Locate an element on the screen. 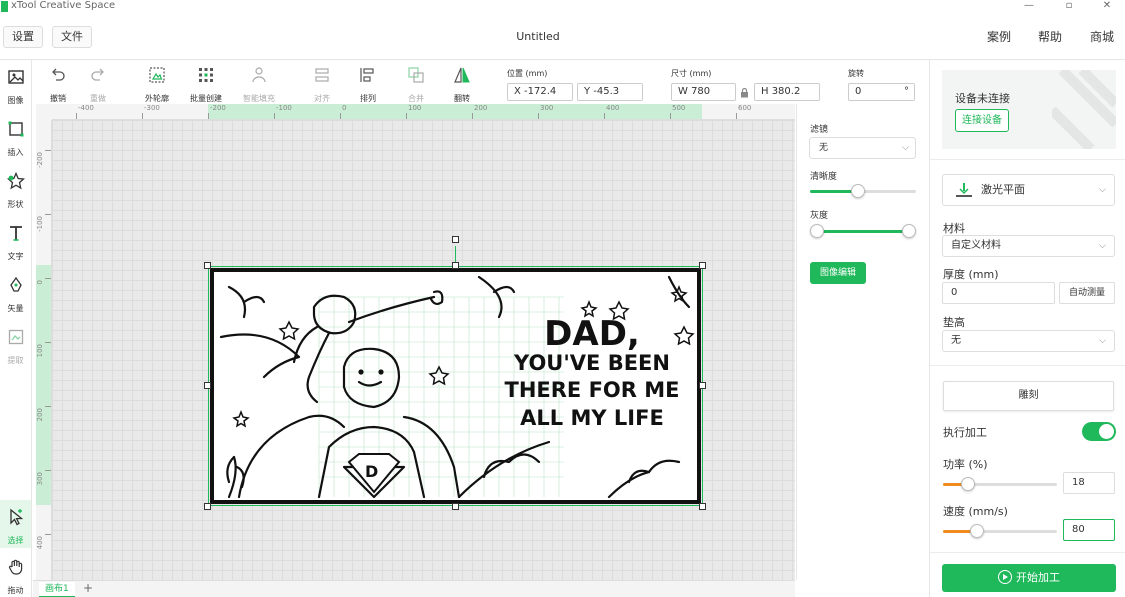 The image size is (1125, 597). tool-insert: 插入 is located at coordinates (15, 136).